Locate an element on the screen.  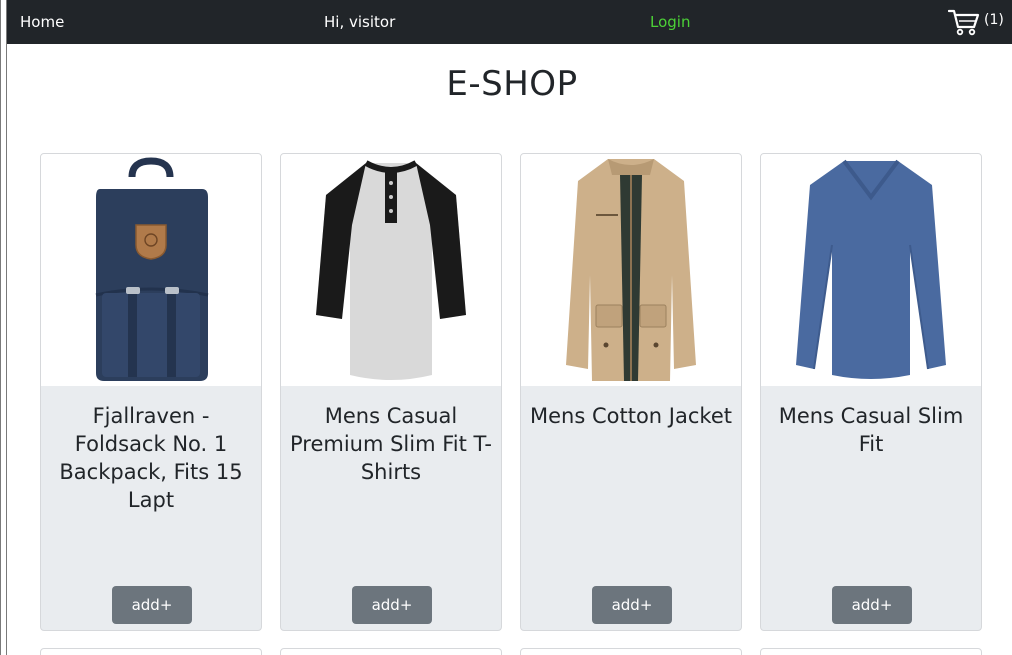
cart-button: (1) is located at coordinates (976, 22).